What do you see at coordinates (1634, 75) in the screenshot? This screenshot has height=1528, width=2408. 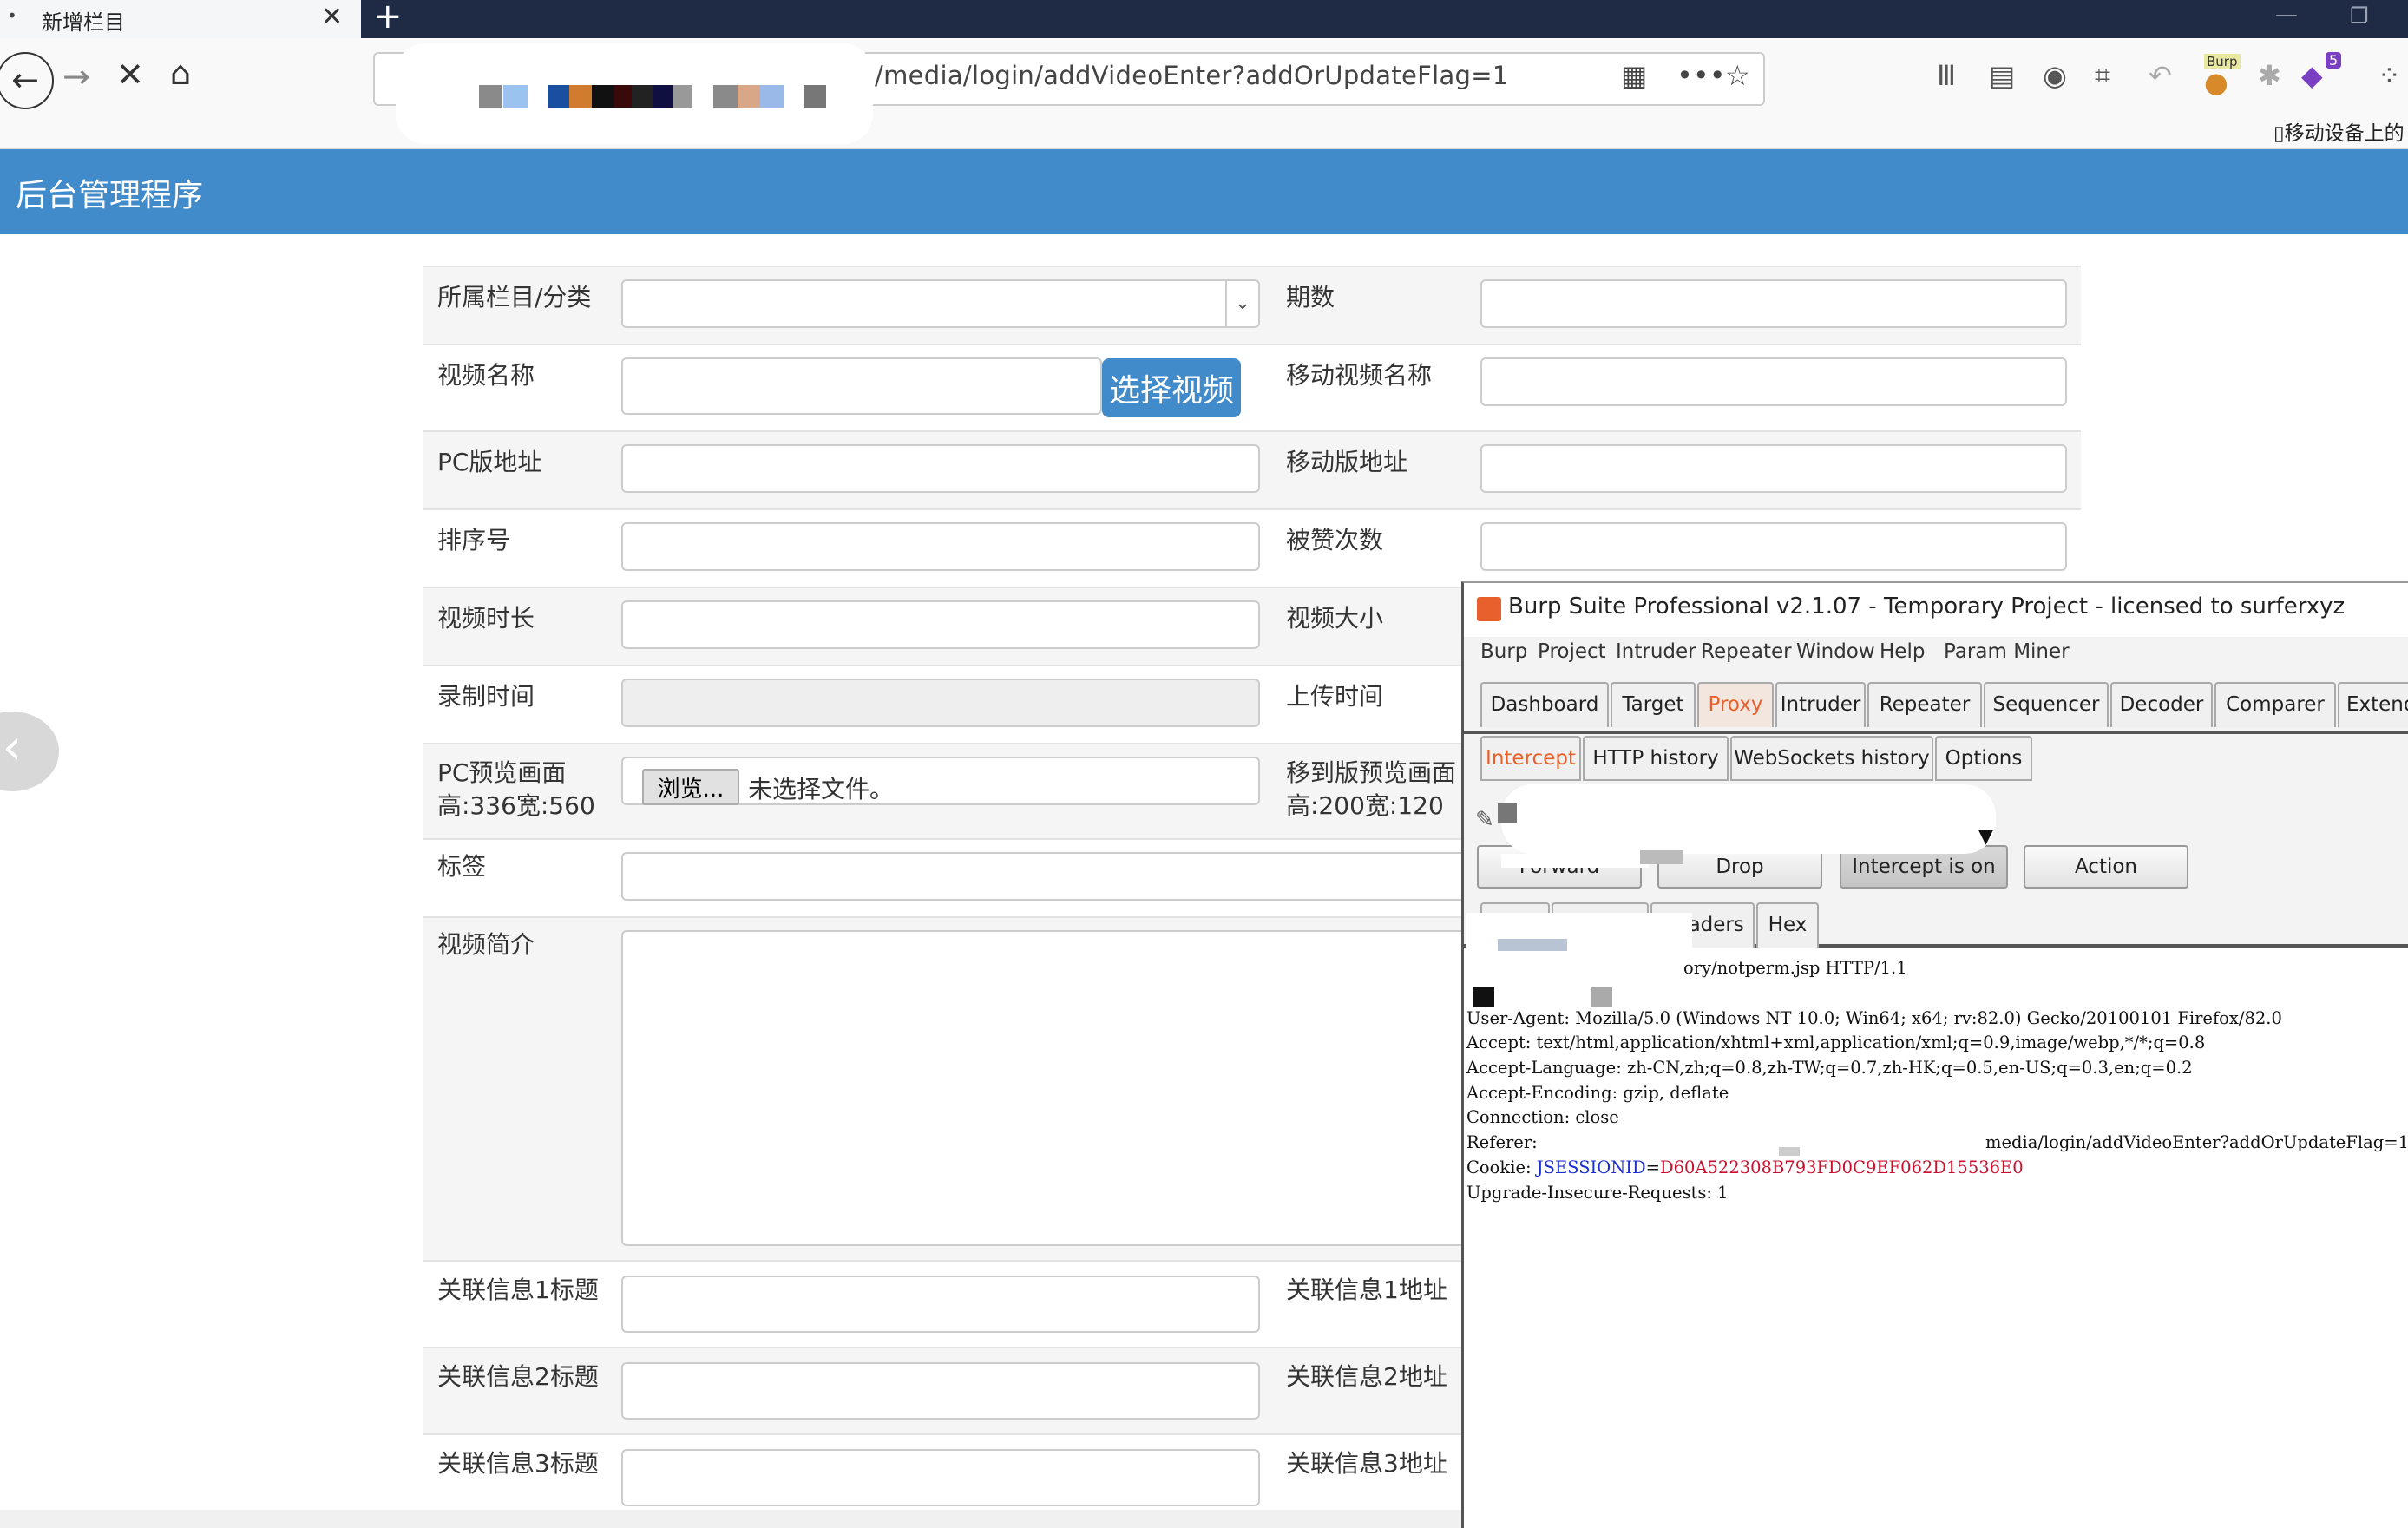 I see `qr-code-icon: ▦` at bounding box center [1634, 75].